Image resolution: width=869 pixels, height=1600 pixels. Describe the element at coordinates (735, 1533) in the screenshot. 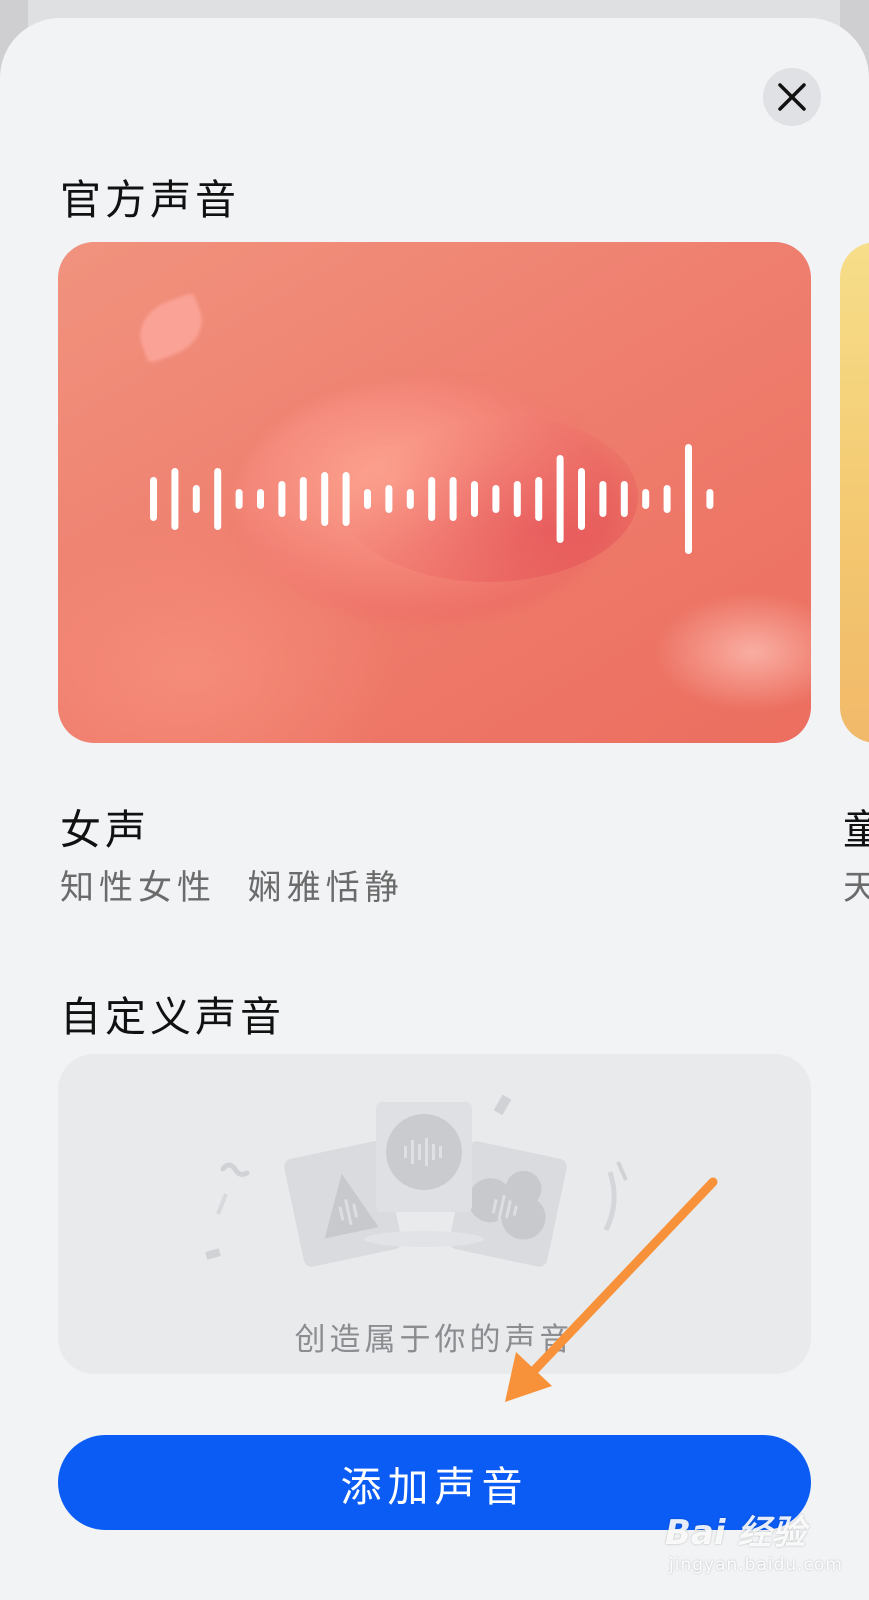

I see `watermark-text: Bai 经验` at that location.